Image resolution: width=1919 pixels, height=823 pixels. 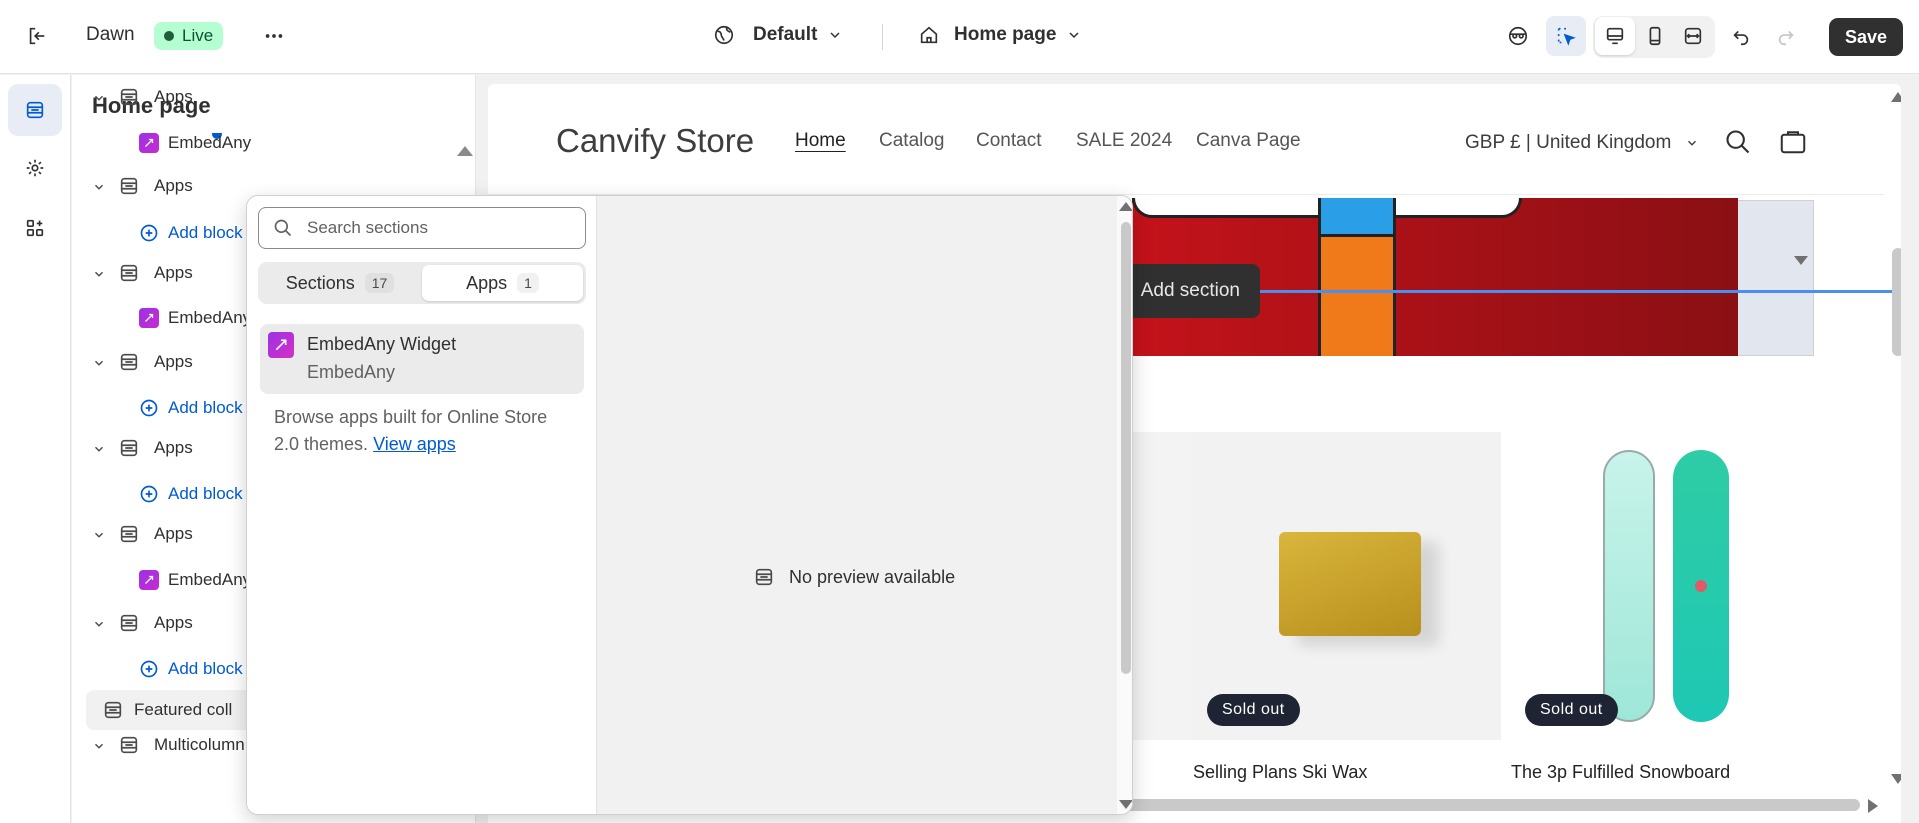 I want to click on preview-hscrollbar, so click(x=1480, y=805).